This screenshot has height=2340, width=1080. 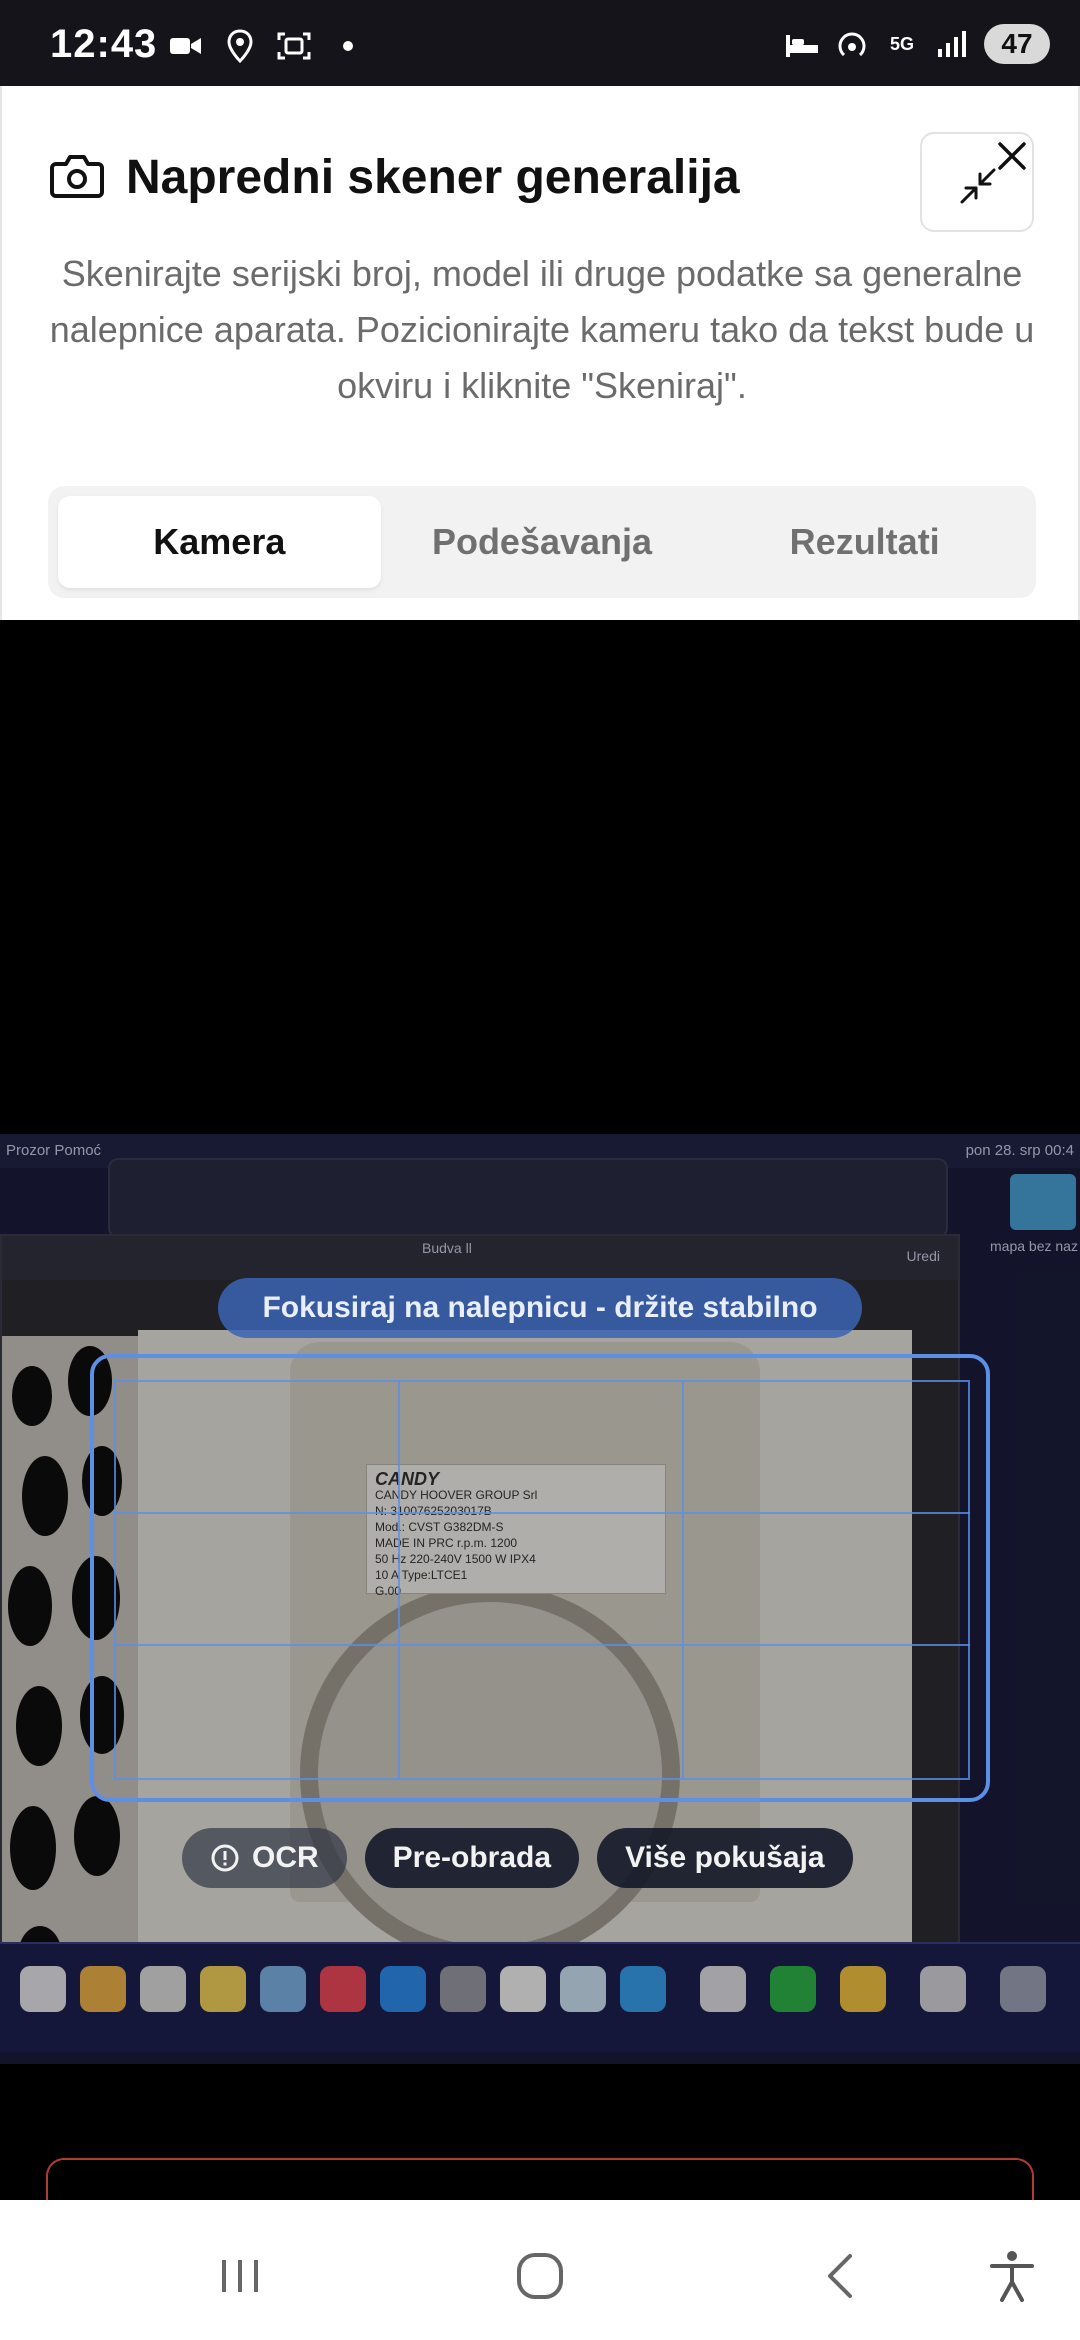 I want to click on scan-grid, so click(x=542, y=1580).